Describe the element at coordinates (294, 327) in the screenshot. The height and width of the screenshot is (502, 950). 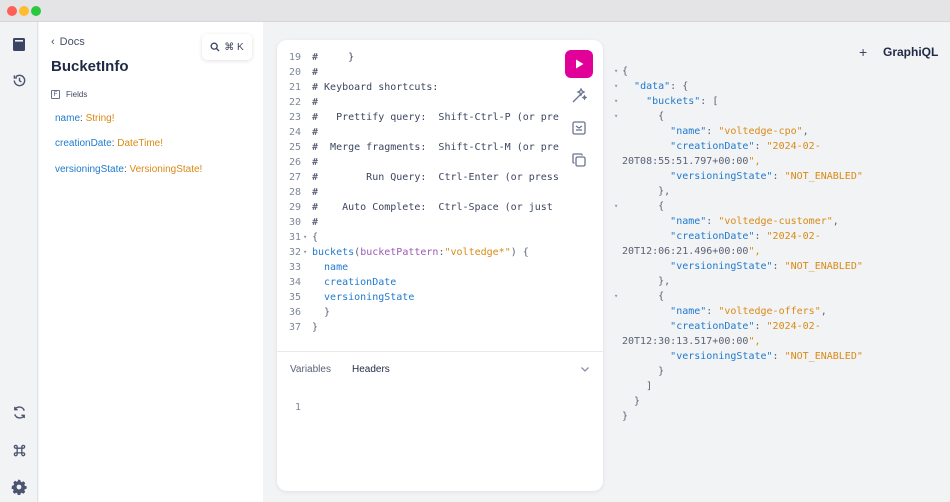
I see `line-number: 37` at that location.